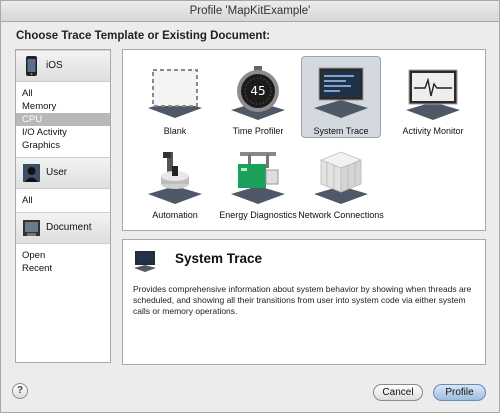  I want to click on profile-button: Profile, so click(459, 392).